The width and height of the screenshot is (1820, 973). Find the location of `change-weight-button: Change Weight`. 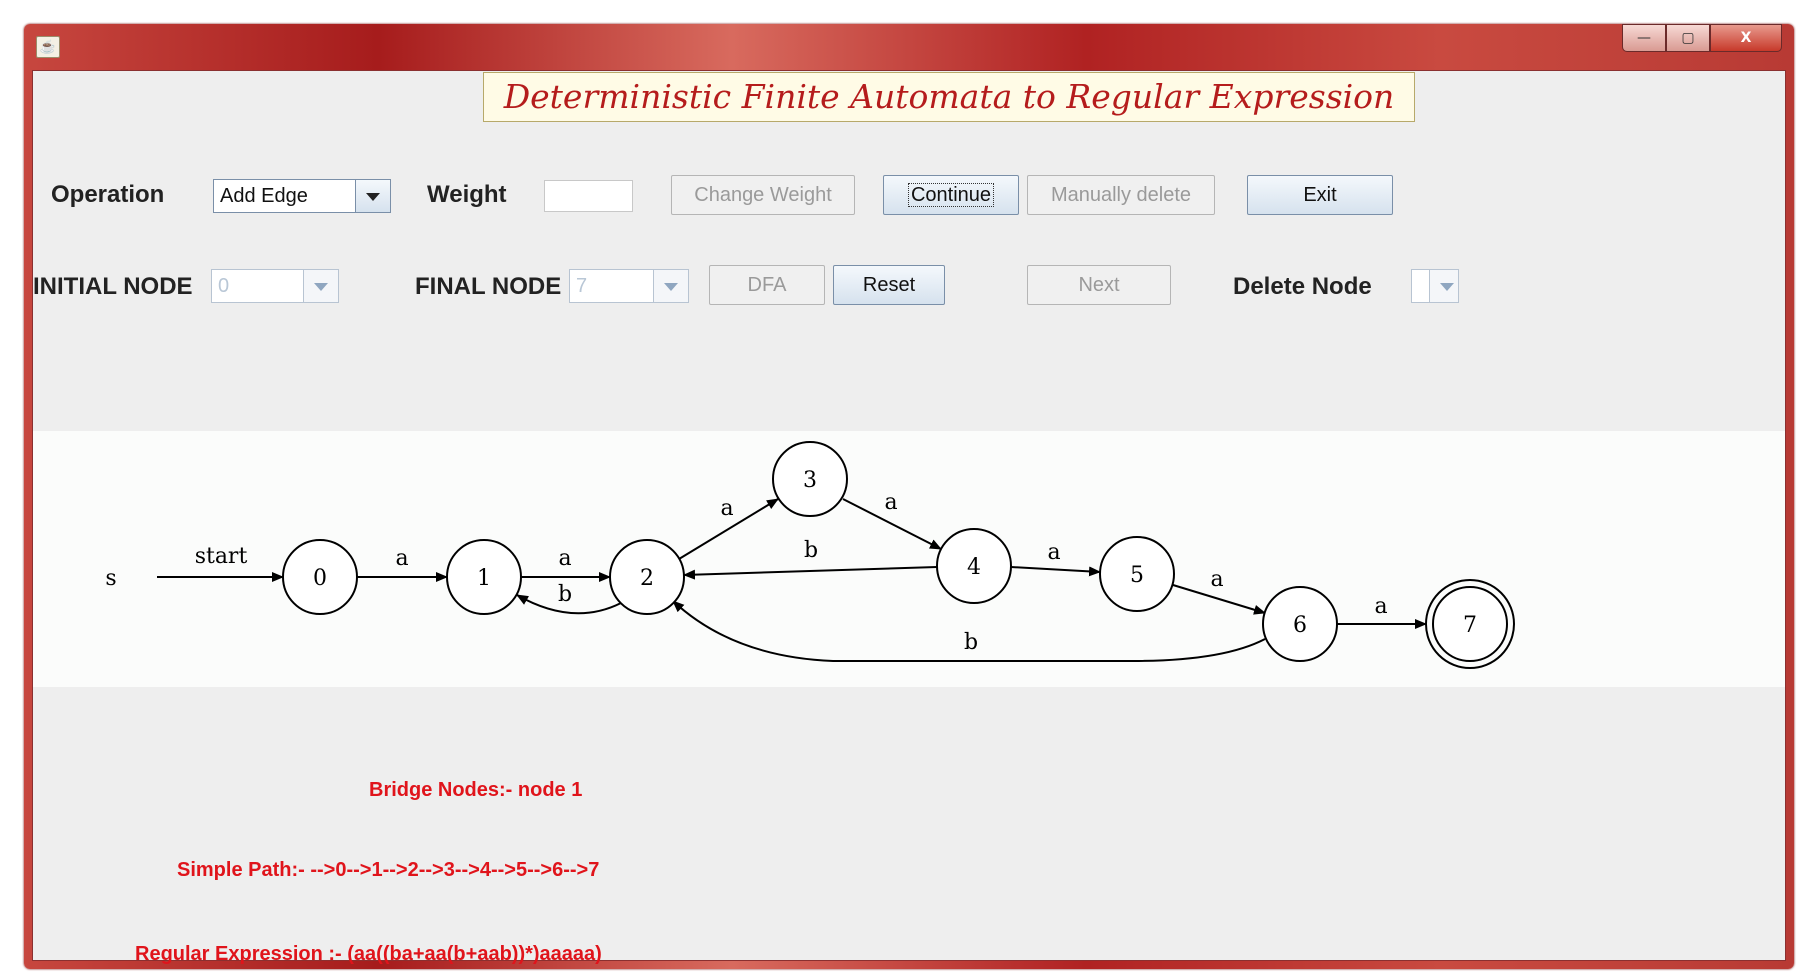

change-weight-button: Change Weight is located at coordinates (763, 195).